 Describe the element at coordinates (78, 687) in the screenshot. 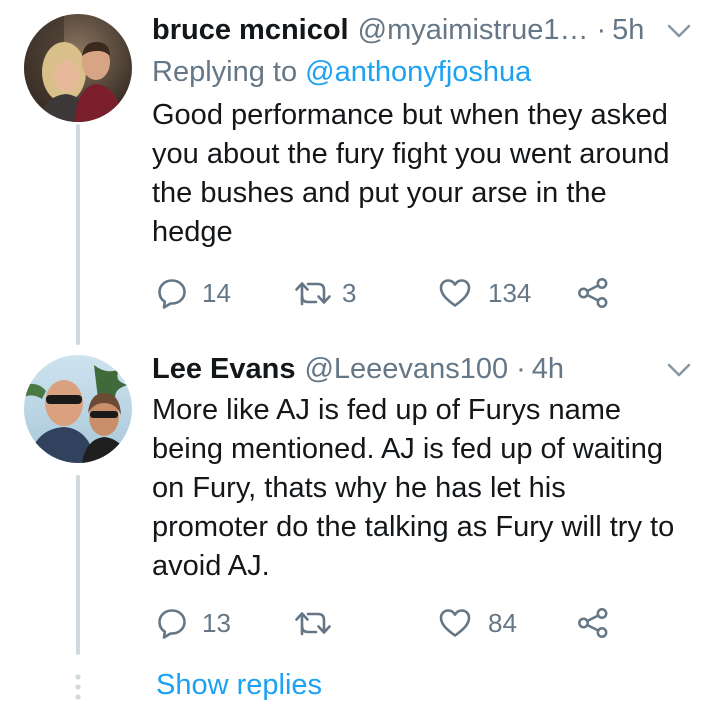

I see `more-replies-dots-icon` at that location.